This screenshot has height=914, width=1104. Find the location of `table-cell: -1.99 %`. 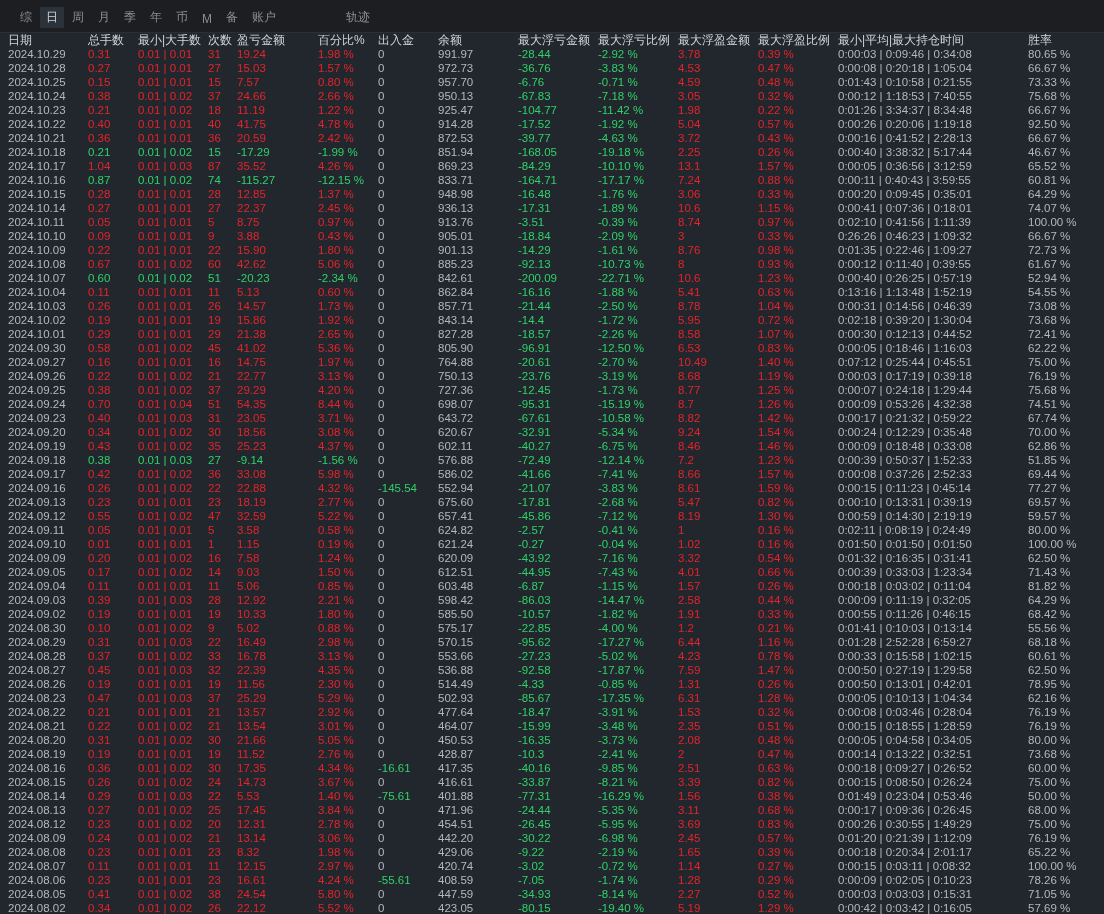

table-cell: -1.99 % is located at coordinates (338, 152).